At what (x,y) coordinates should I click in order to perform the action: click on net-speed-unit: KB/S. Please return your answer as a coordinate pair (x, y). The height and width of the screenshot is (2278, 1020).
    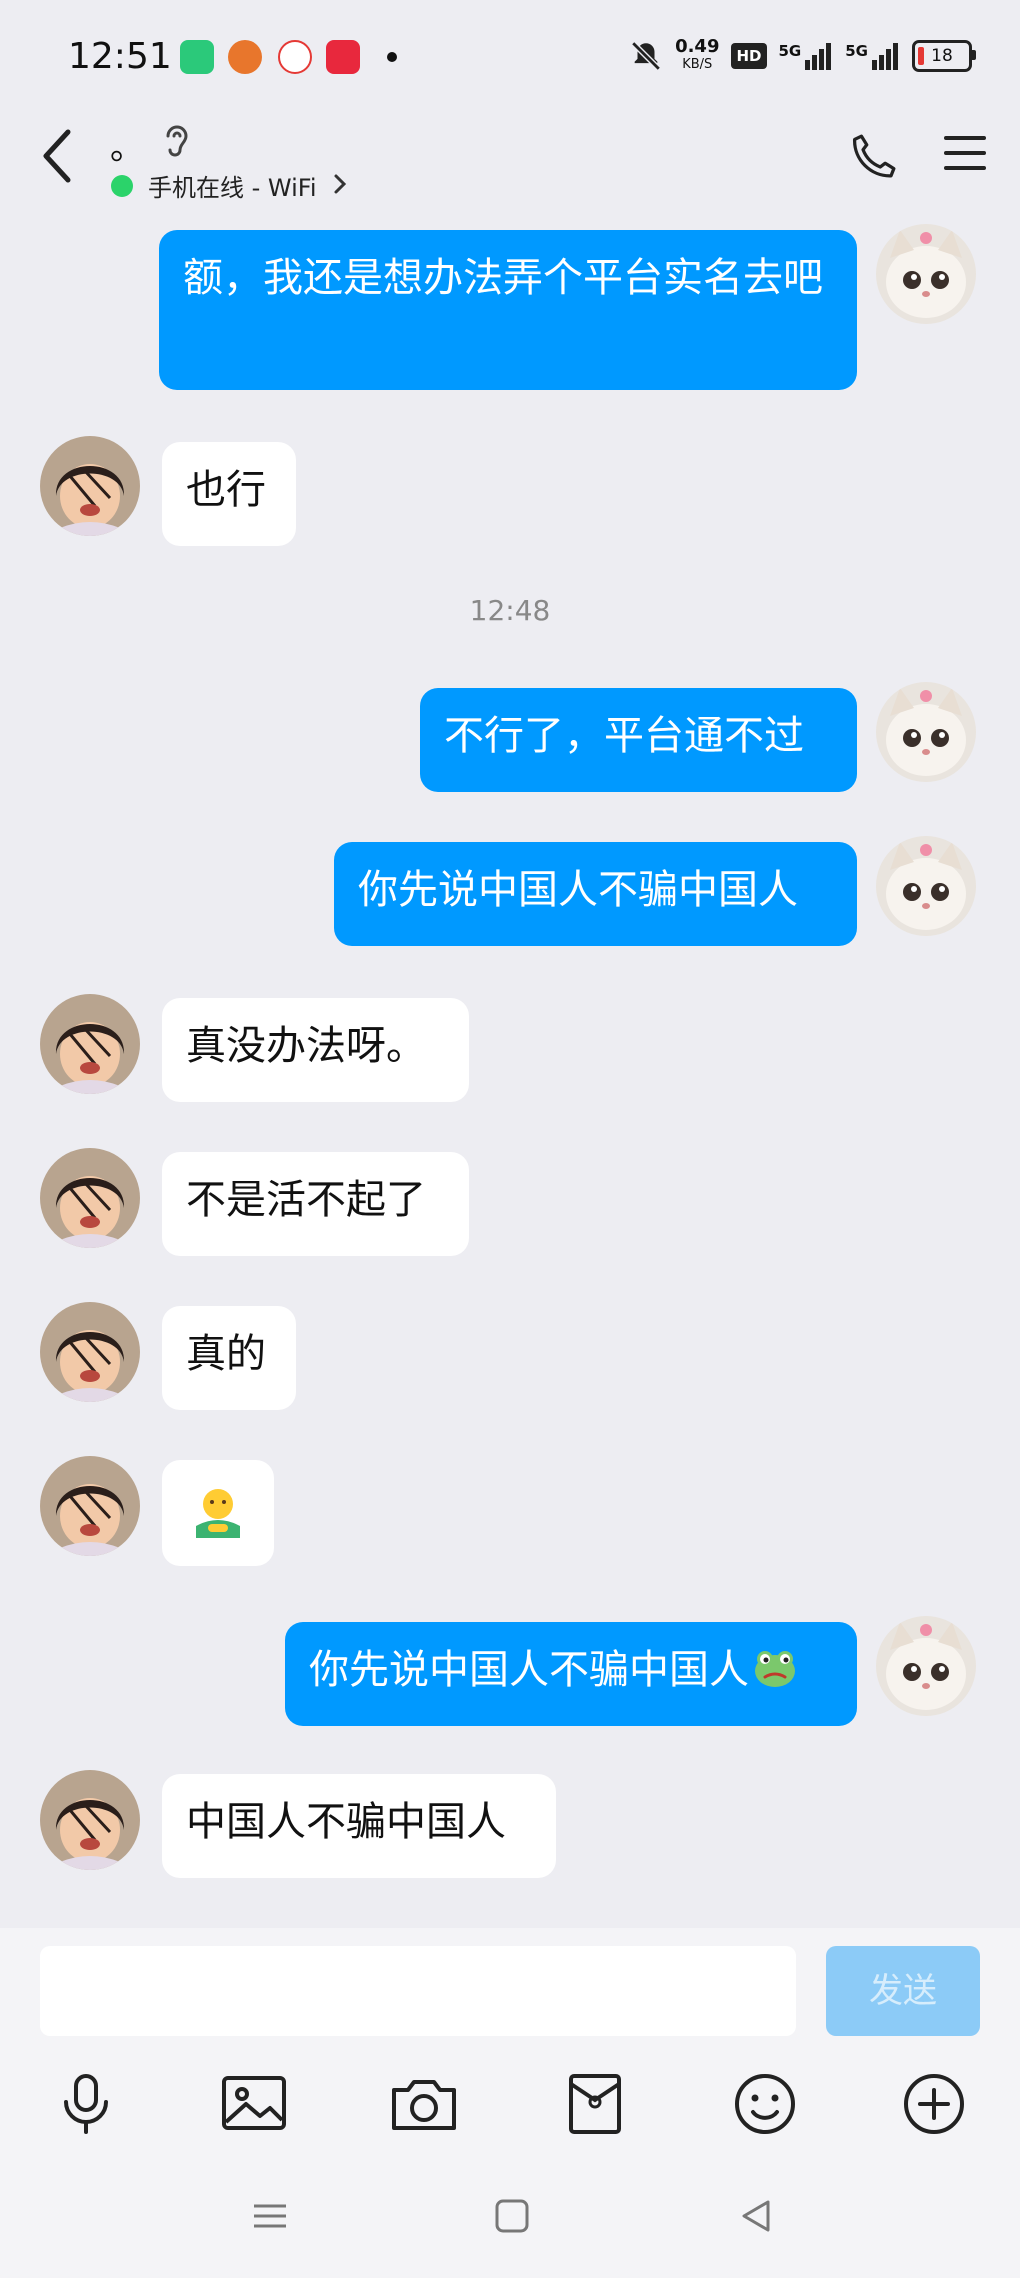
    Looking at the image, I should click on (697, 64).